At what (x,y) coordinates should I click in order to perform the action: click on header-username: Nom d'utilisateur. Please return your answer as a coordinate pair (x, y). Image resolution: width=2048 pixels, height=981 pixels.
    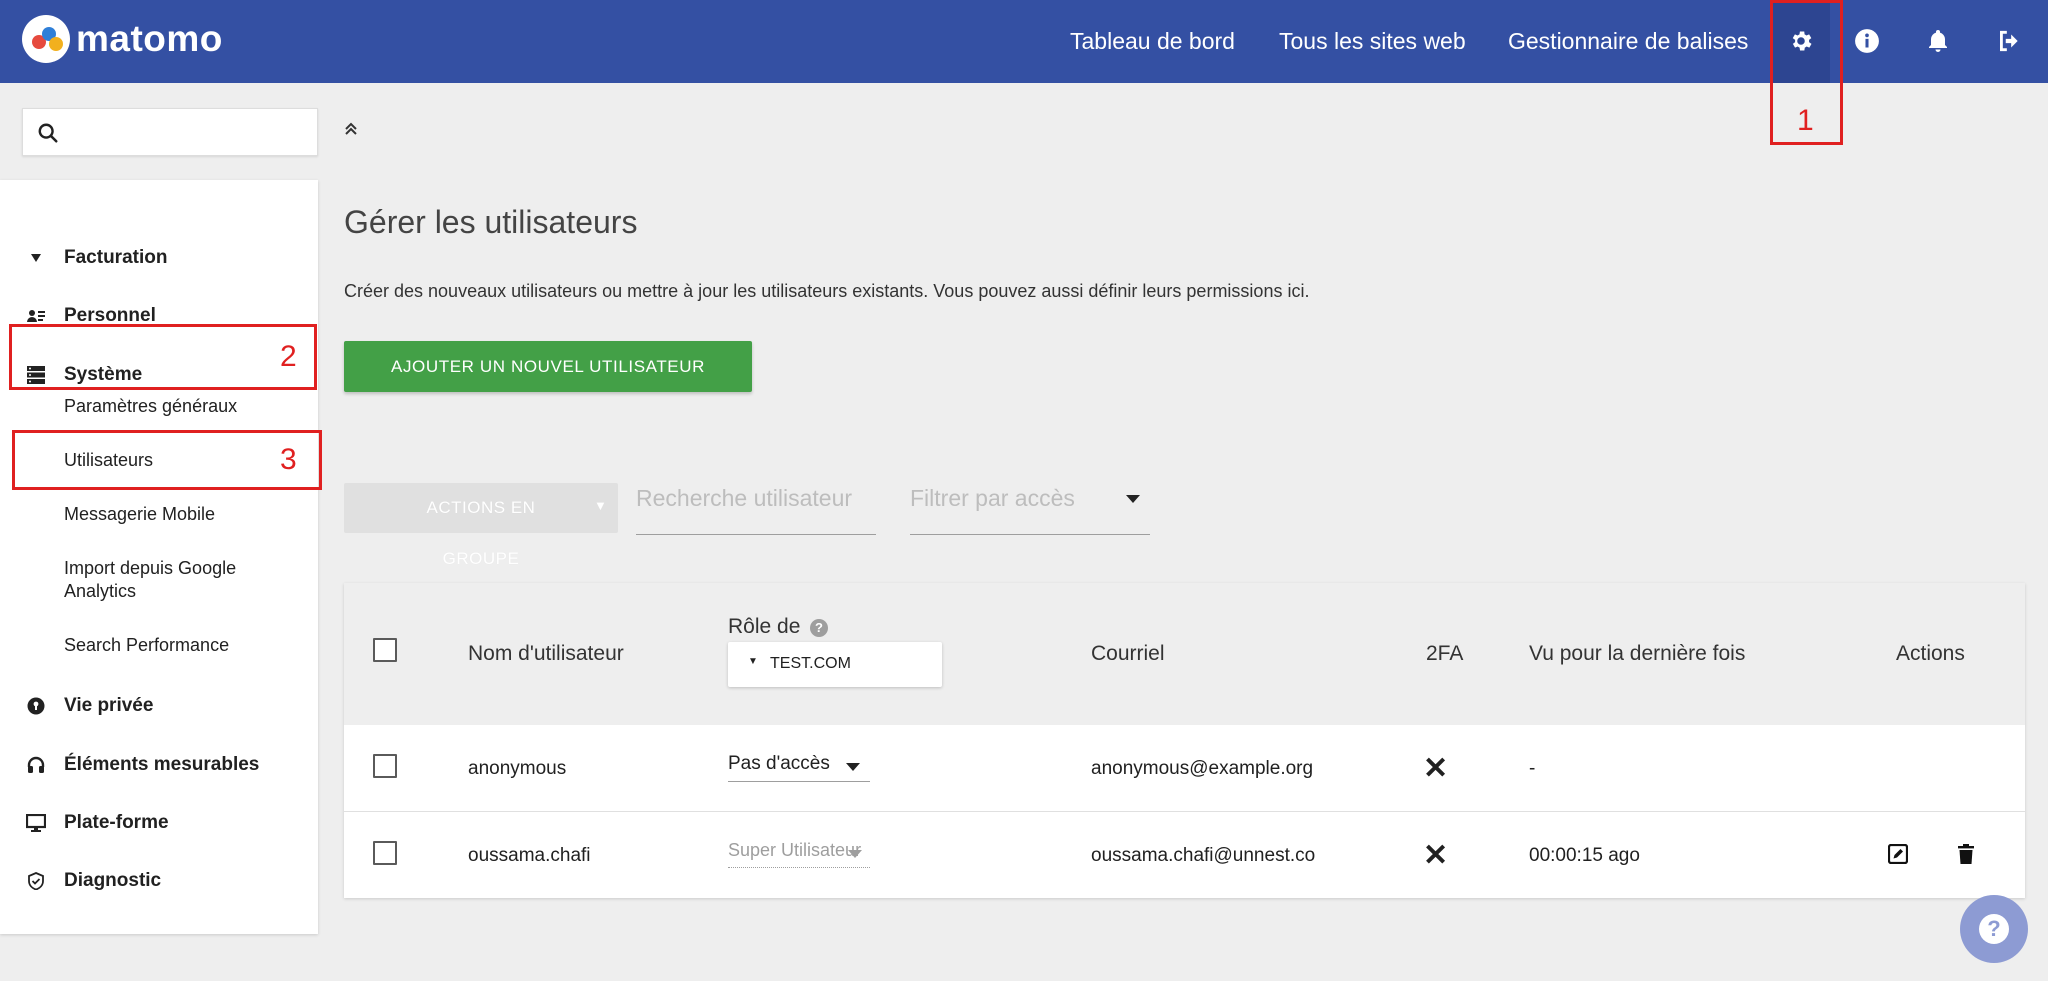
    Looking at the image, I should click on (546, 654).